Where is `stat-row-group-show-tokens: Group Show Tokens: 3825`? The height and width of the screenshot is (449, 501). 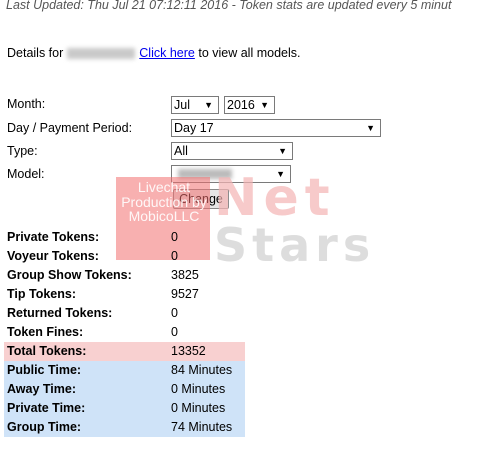
stat-row-group-show-tokens: Group Show Tokens: 3825 is located at coordinates (124, 275).